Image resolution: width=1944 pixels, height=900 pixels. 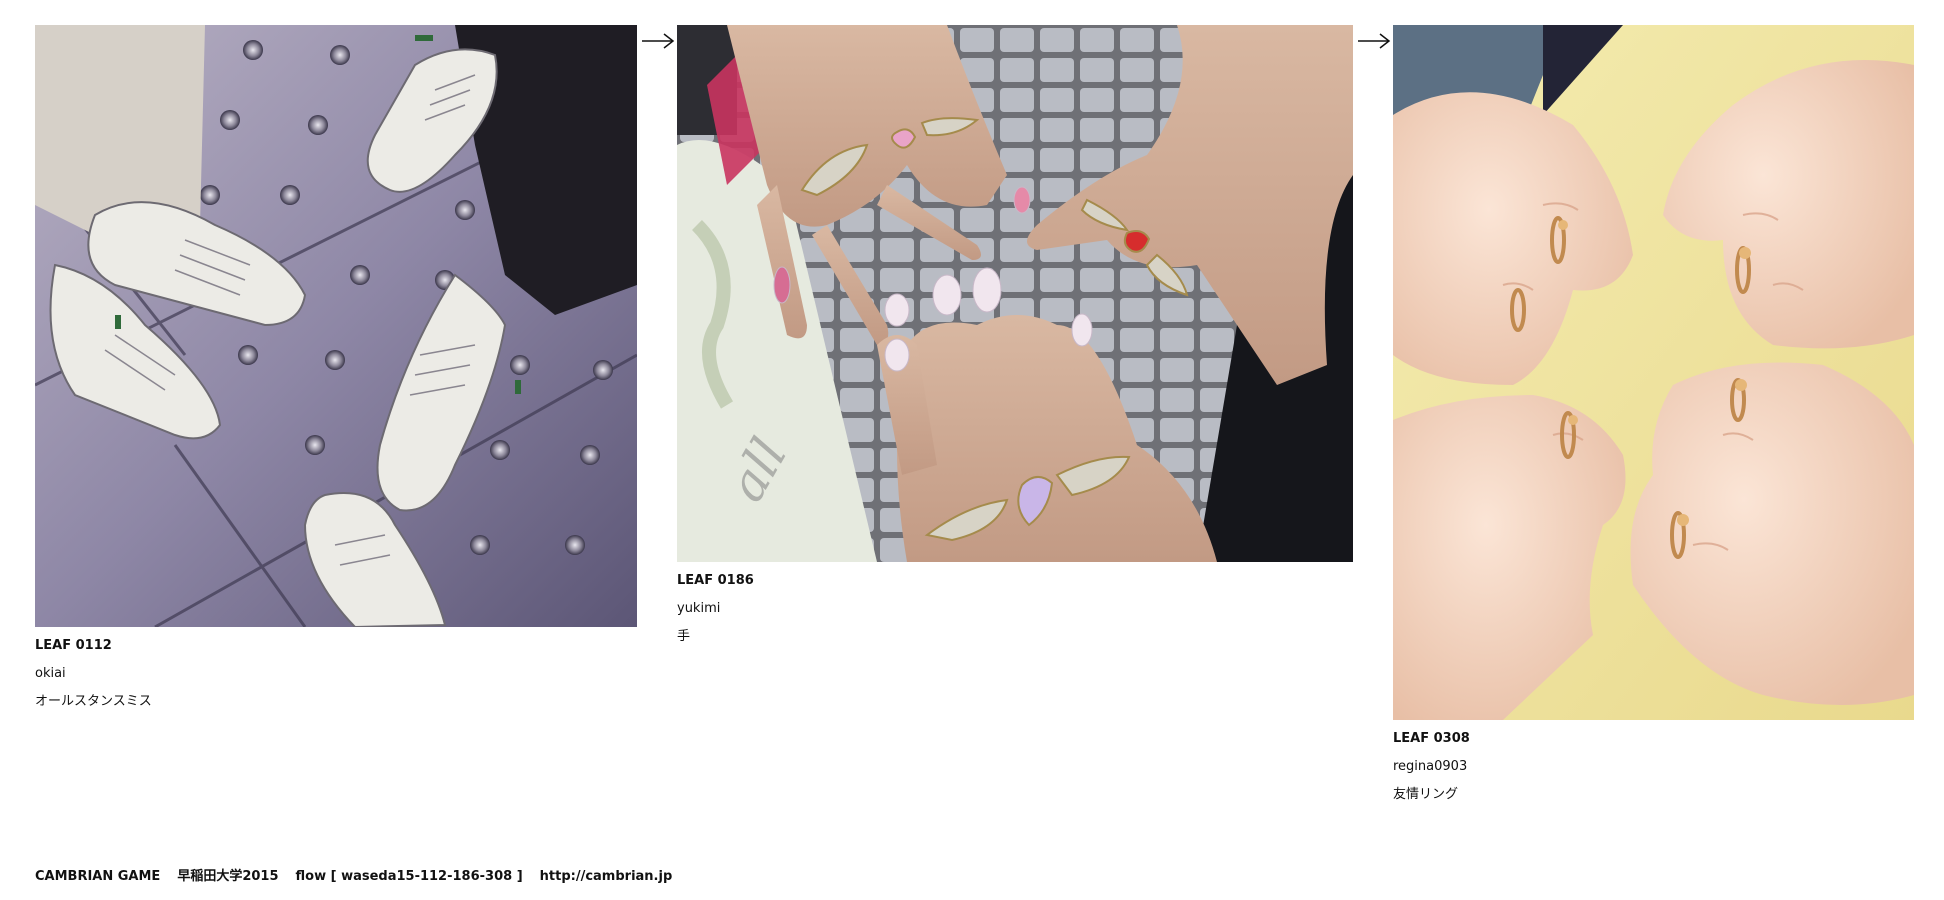 What do you see at coordinates (684, 636) in the screenshot?
I see `leaf-caption: 手` at bounding box center [684, 636].